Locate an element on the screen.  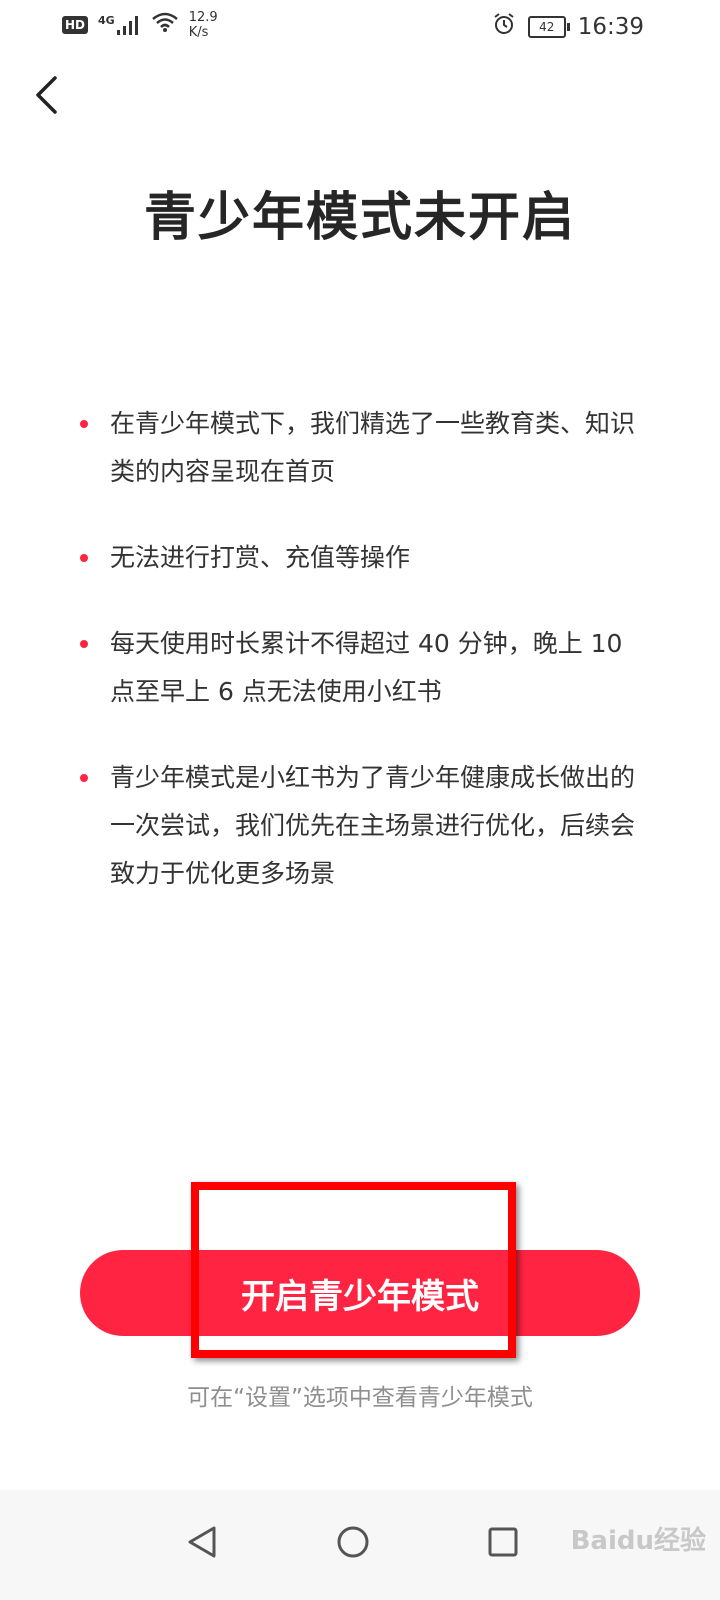
nav-home-circle-icon is located at coordinates (353, 1542).